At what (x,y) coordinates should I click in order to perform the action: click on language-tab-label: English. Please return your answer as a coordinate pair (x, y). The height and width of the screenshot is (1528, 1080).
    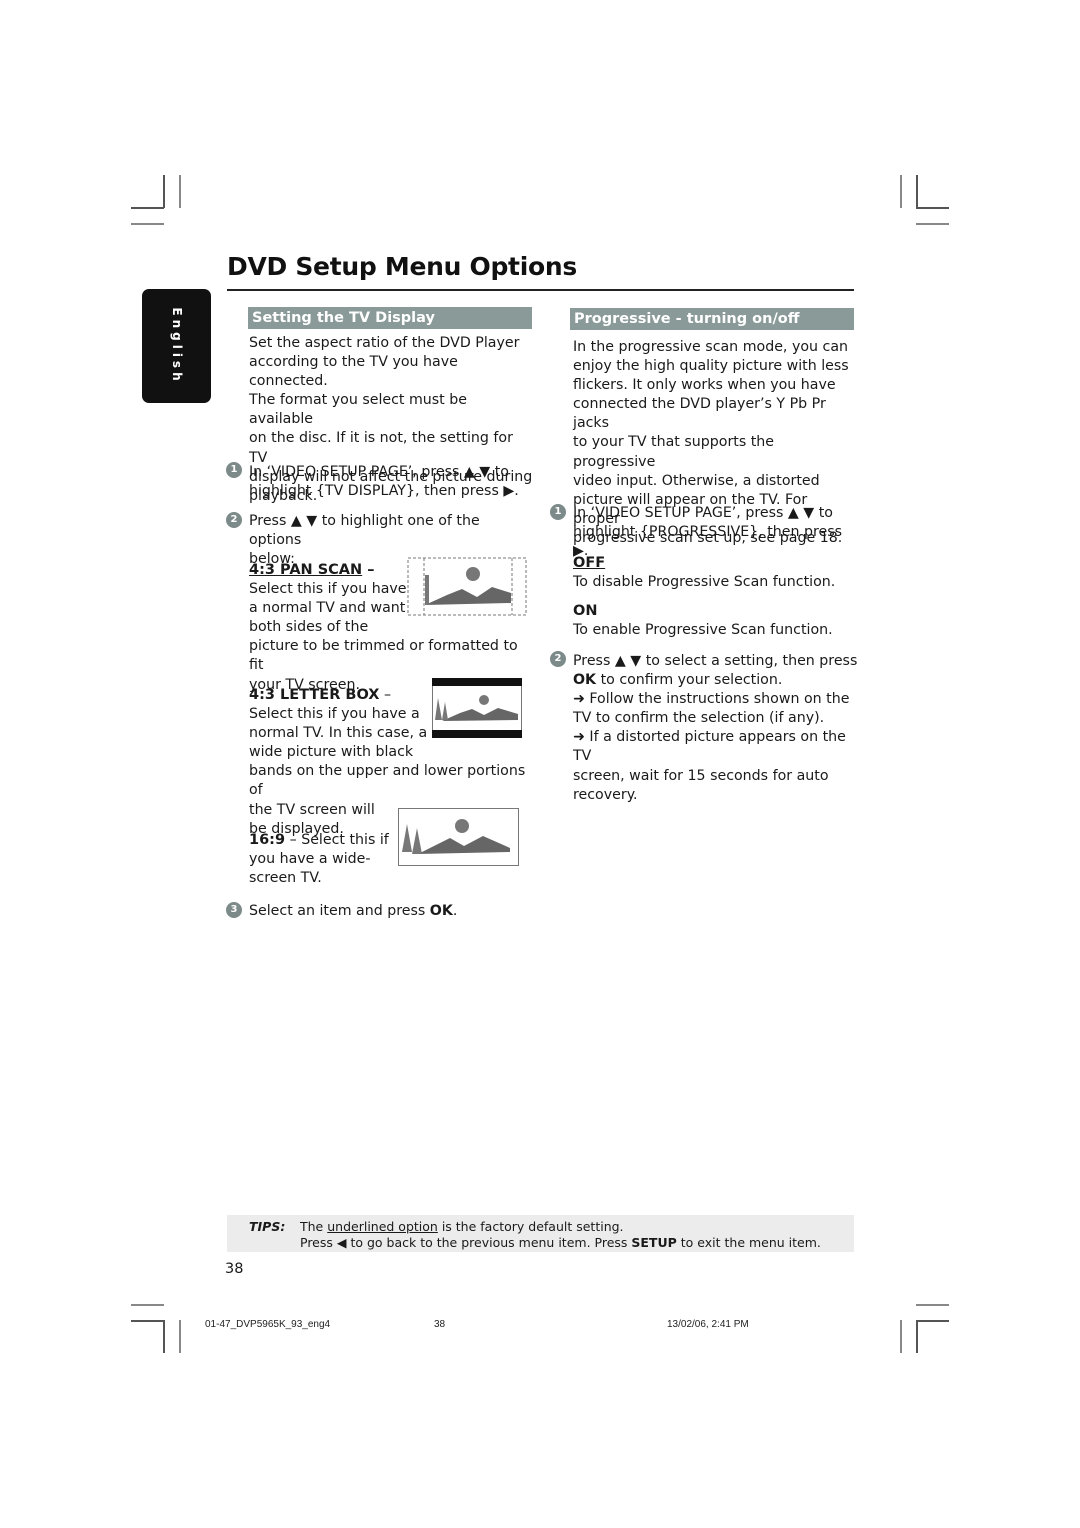
    Looking at the image, I should click on (176, 346).